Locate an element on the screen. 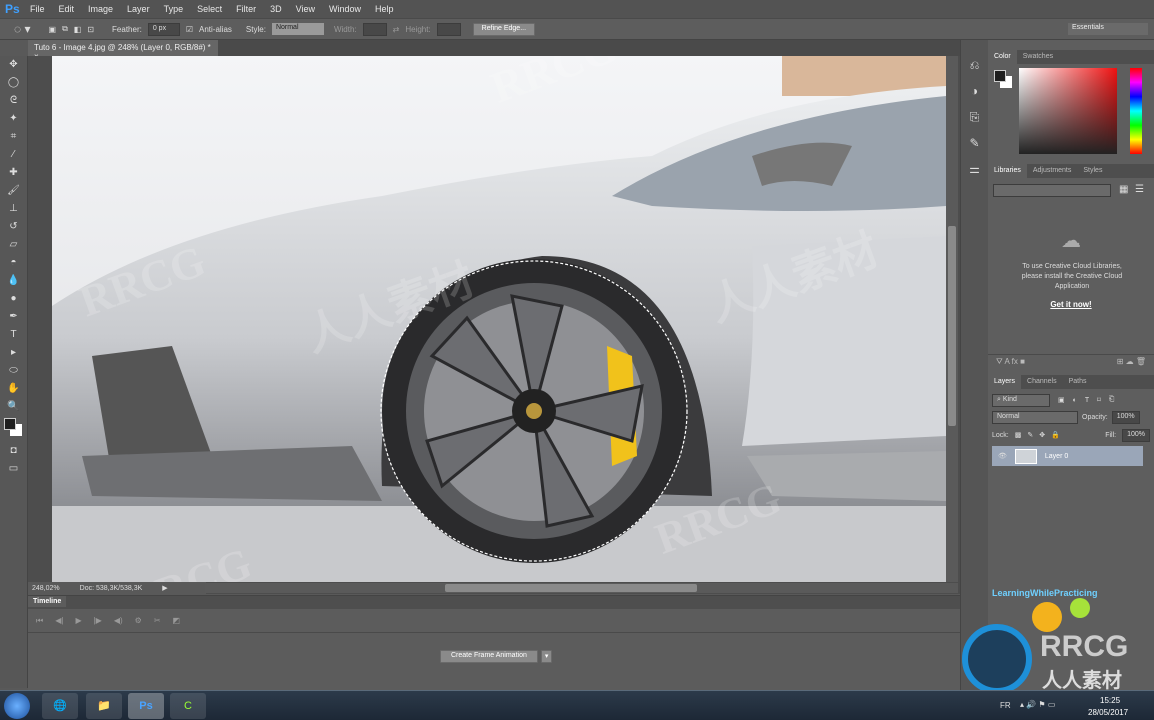  antialias-checkbox: ☑ is located at coordinates (189, 29).